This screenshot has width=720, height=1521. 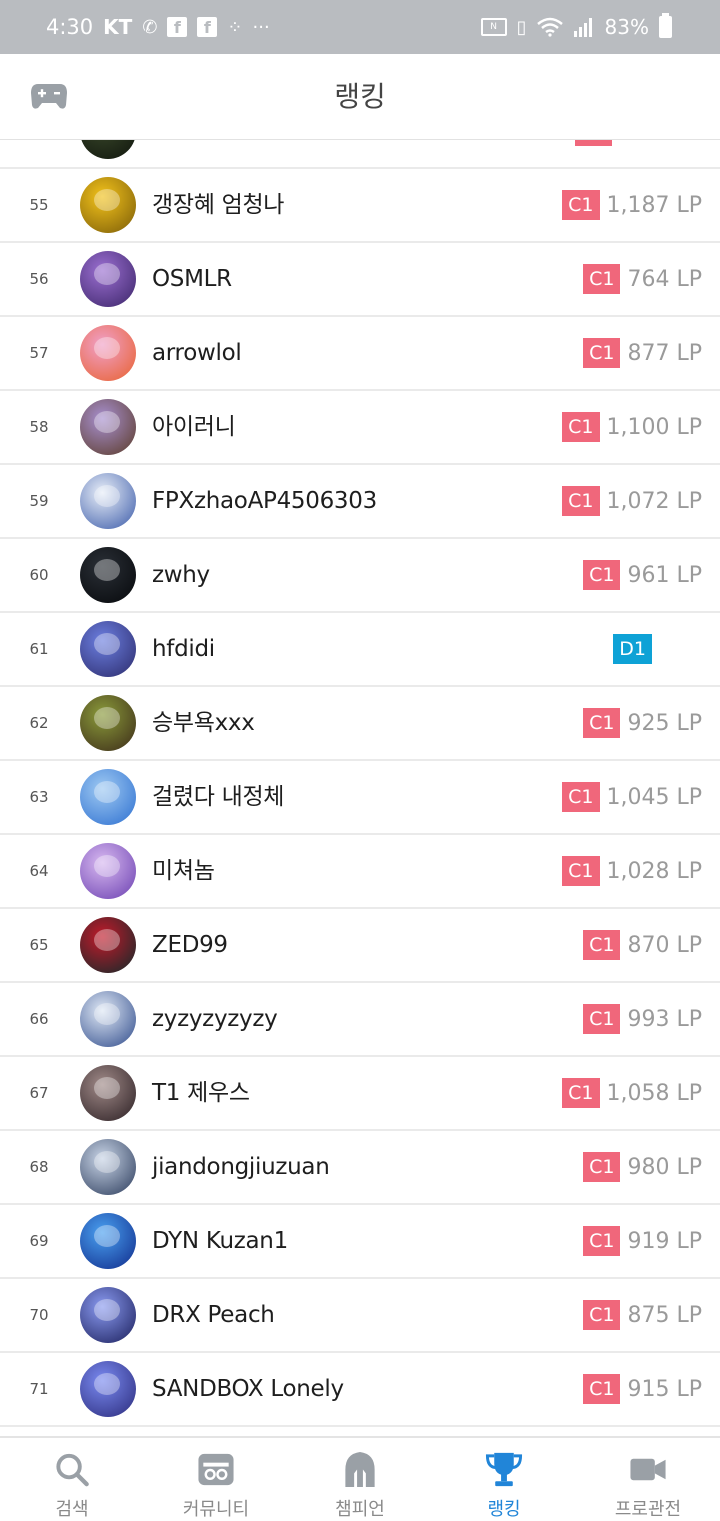 I want to click on app-header: 랭킹, so click(x=360, y=97).